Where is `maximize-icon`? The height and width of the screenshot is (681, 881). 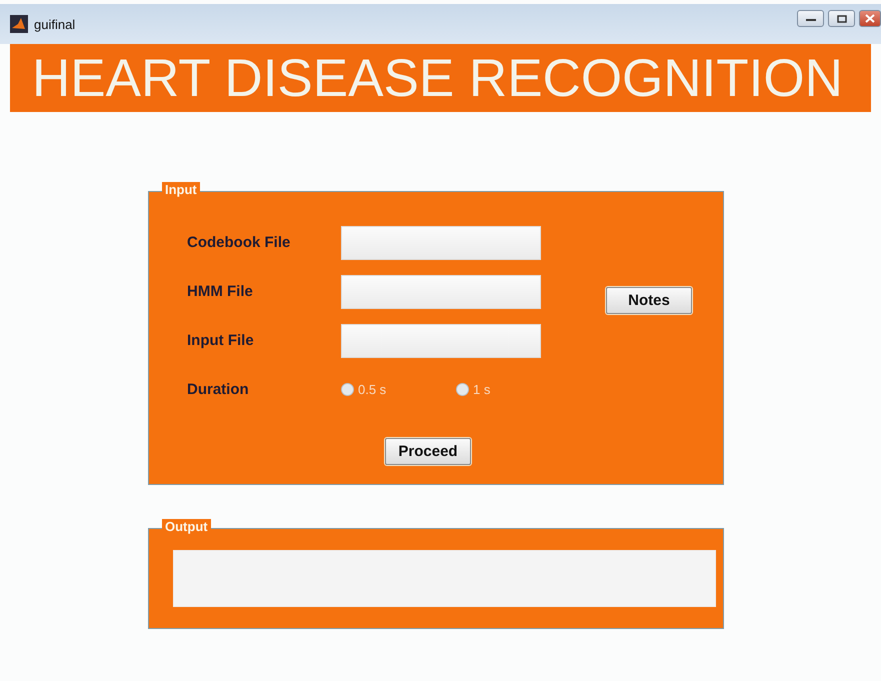 maximize-icon is located at coordinates (841, 18).